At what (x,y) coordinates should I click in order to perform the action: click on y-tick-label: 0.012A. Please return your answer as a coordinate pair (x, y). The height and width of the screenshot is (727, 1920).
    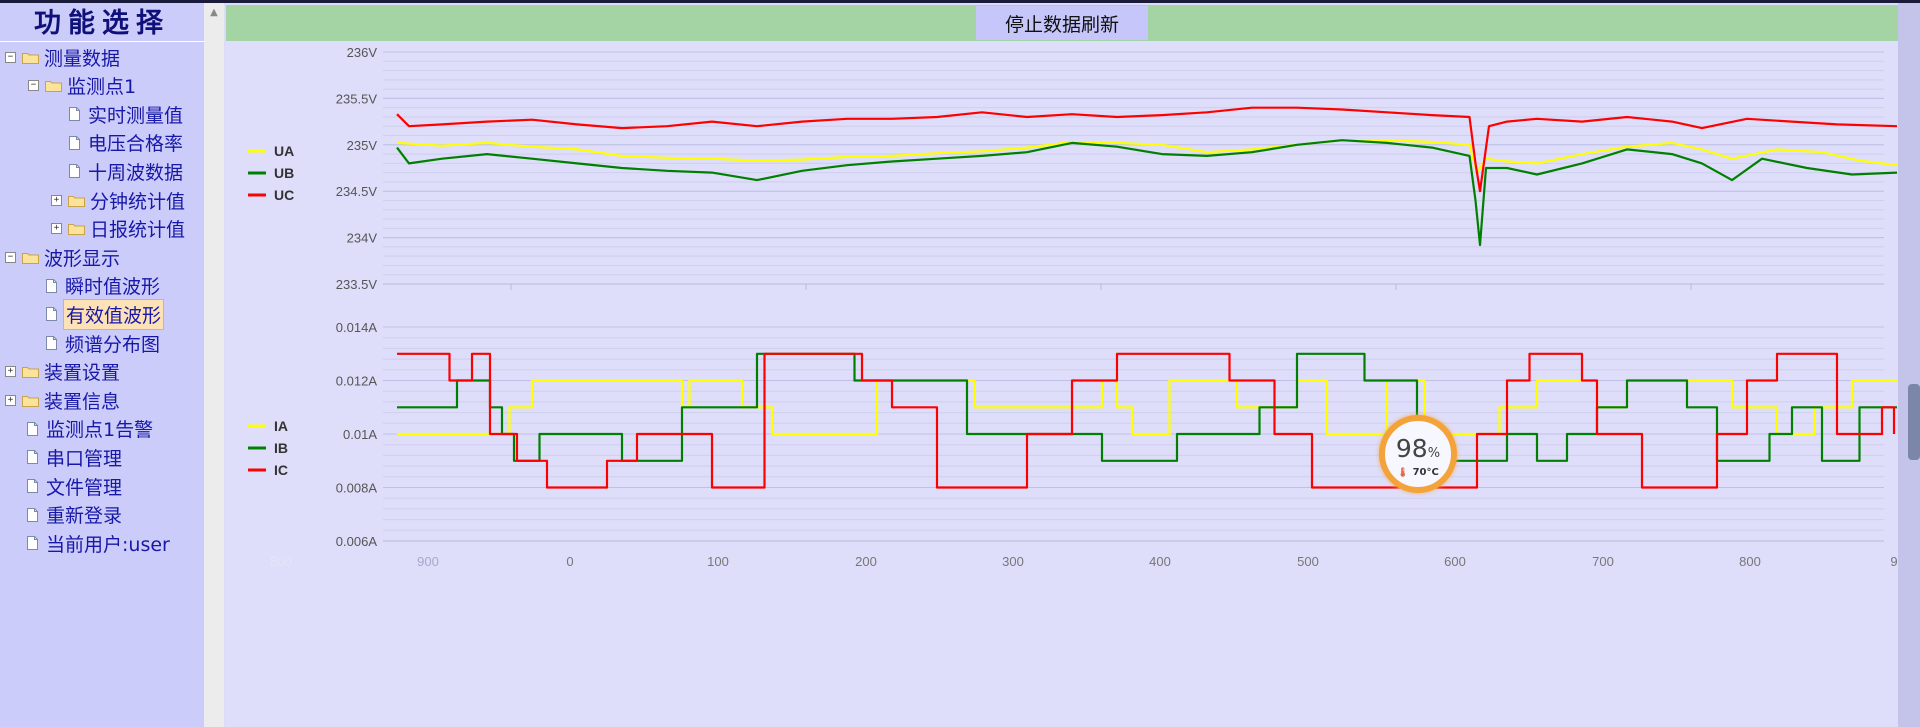
    Looking at the image, I should click on (357, 381).